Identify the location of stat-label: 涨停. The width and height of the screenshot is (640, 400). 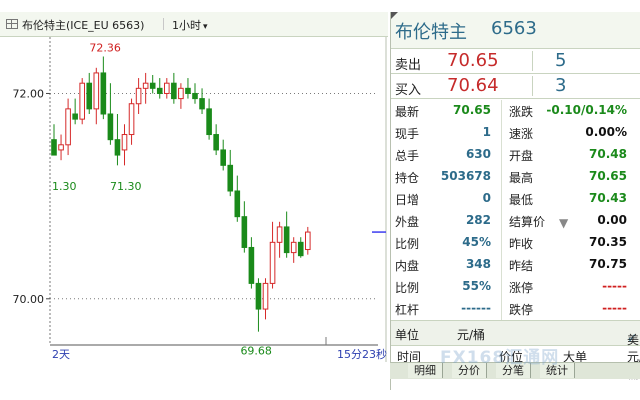
(521, 288).